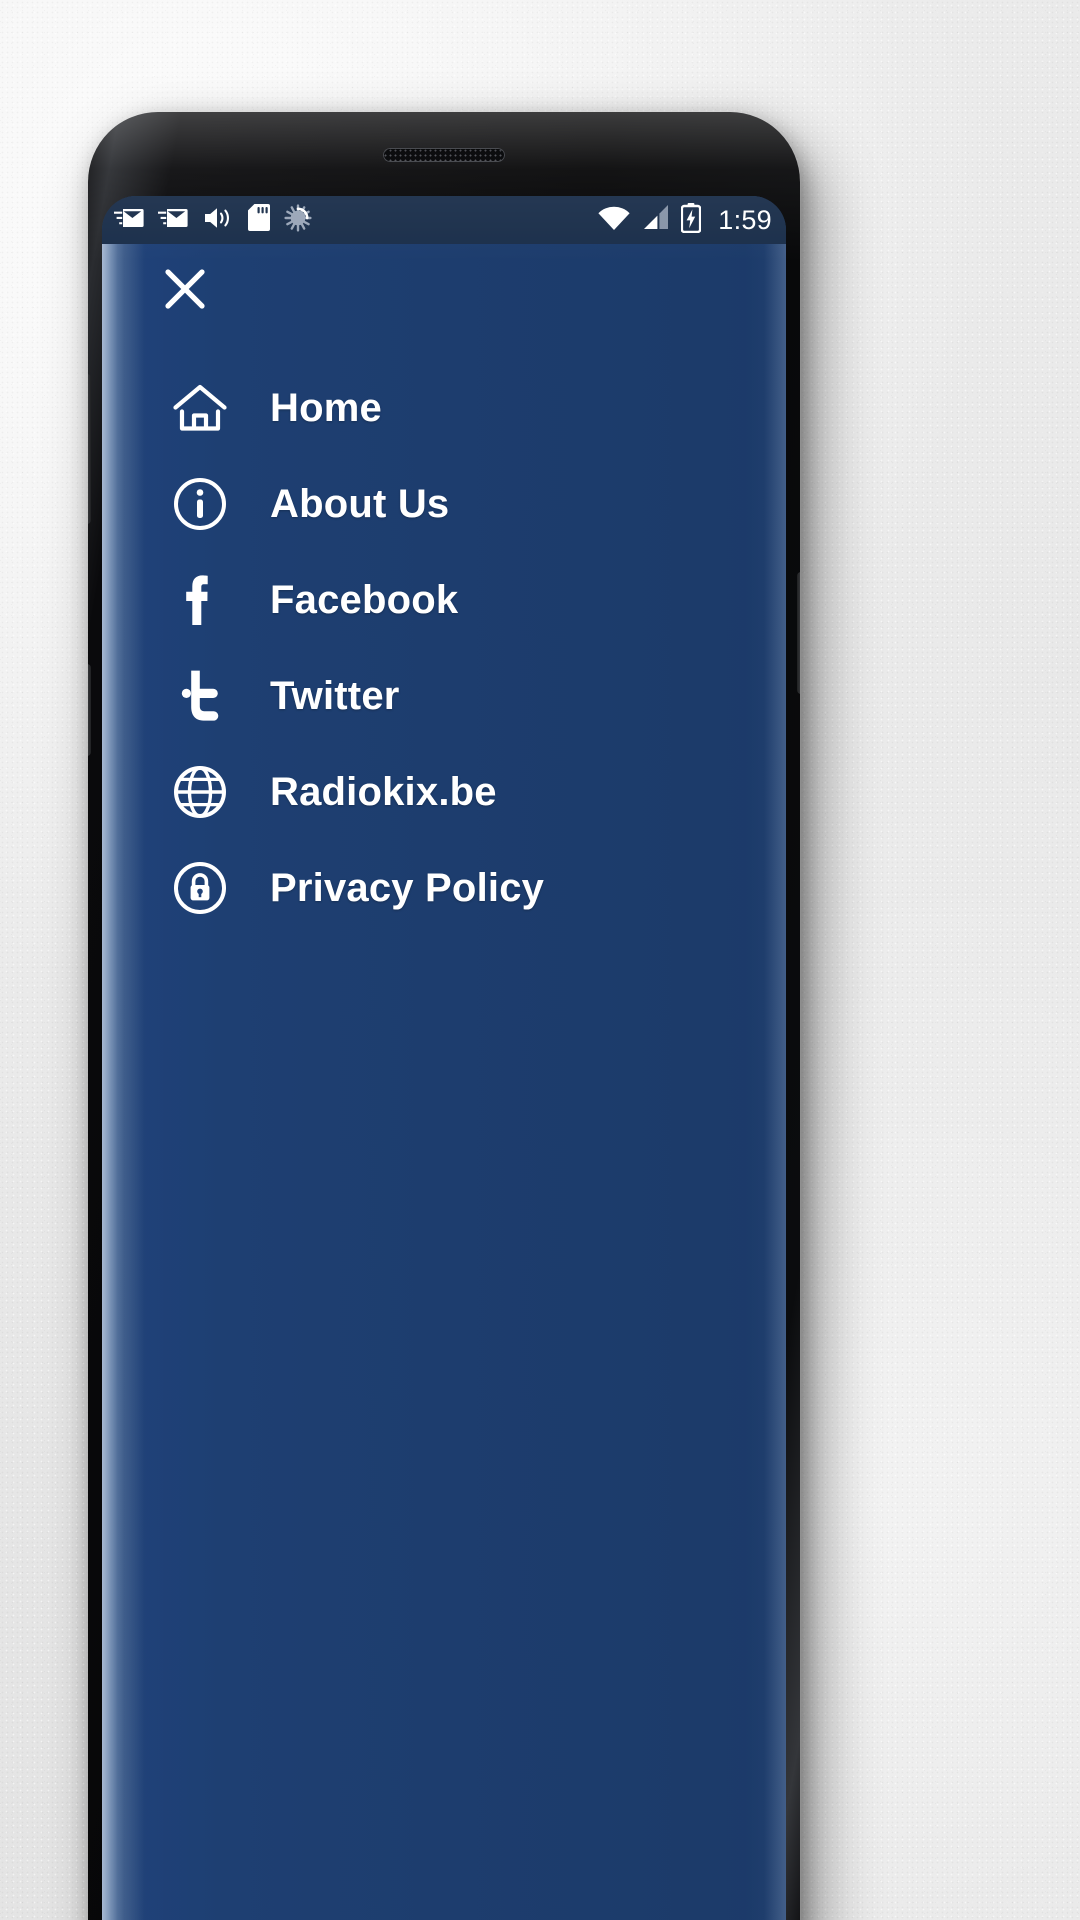 The width and height of the screenshot is (1080, 1920). What do you see at coordinates (444, 155) in the screenshot?
I see `earpiece-speaker` at bounding box center [444, 155].